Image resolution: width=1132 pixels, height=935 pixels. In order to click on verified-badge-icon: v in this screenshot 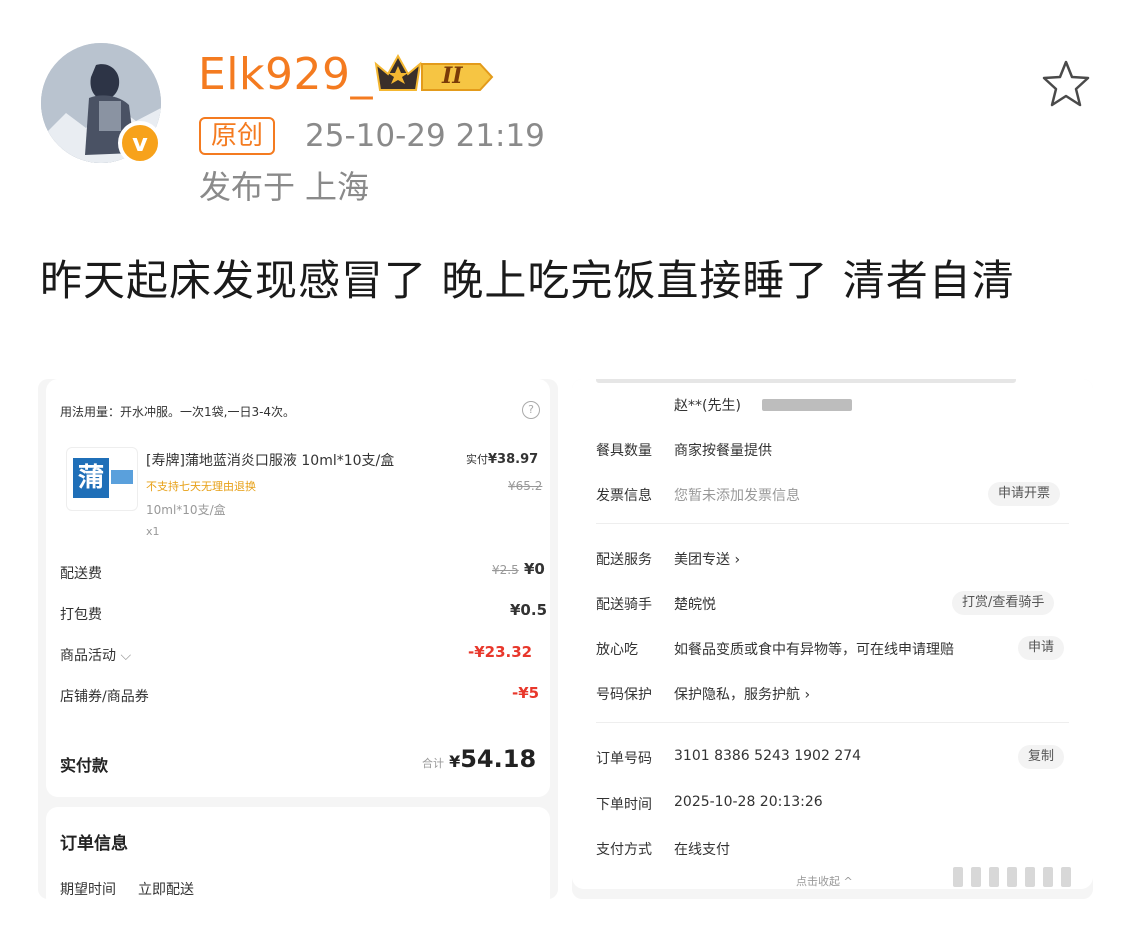, I will do `click(140, 143)`.